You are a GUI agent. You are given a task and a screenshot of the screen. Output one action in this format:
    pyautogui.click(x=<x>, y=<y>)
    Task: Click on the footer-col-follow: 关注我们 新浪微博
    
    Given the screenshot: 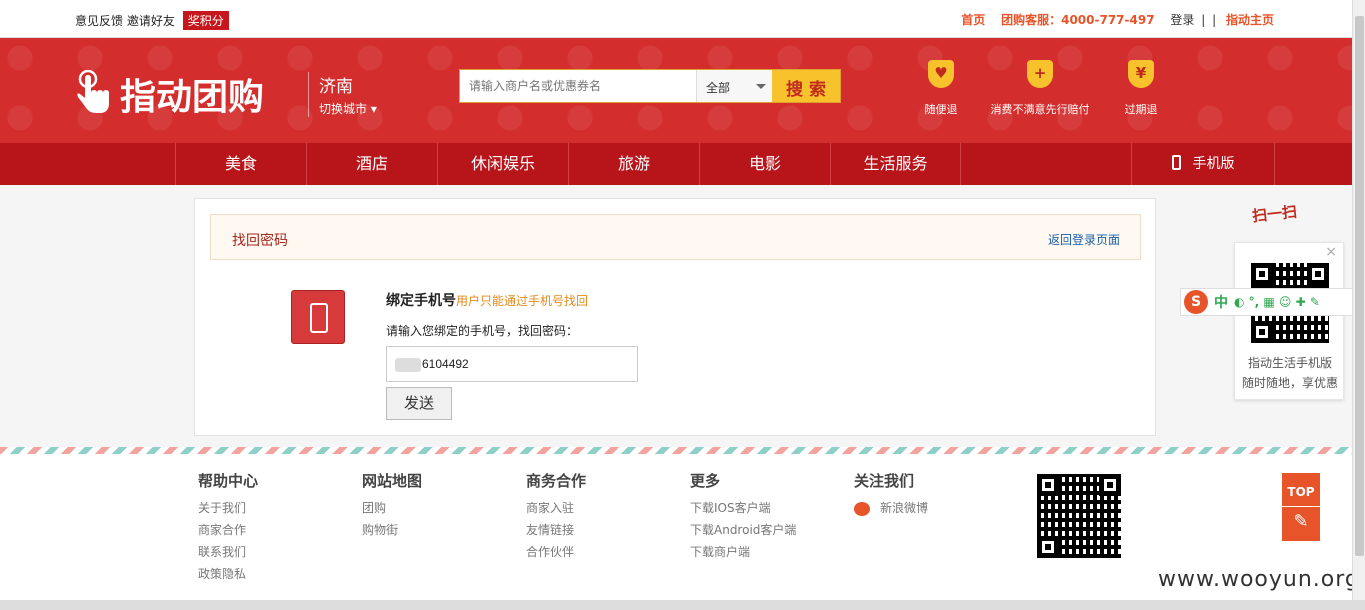 What is the action you would take?
    pyautogui.click(x=891, y=494)
    